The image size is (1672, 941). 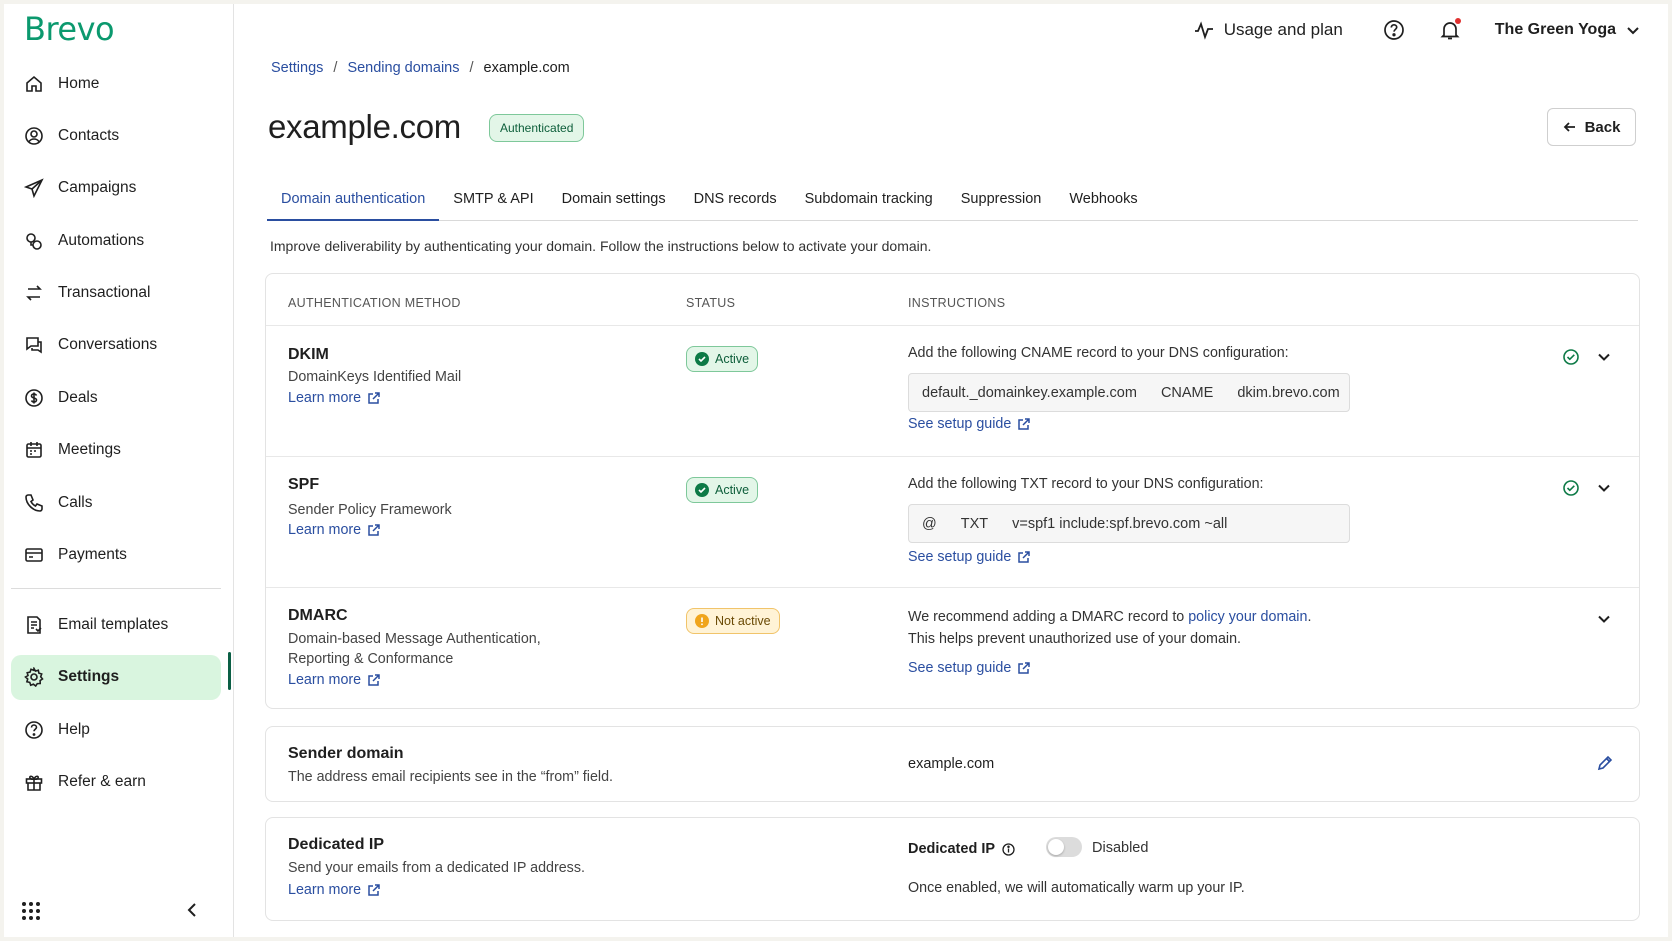 What do you see at coordinates (1268, 30) in the screenshot?
I see `usage-and-plan-button: Usage and plan` at bounding box center [1268, 30].